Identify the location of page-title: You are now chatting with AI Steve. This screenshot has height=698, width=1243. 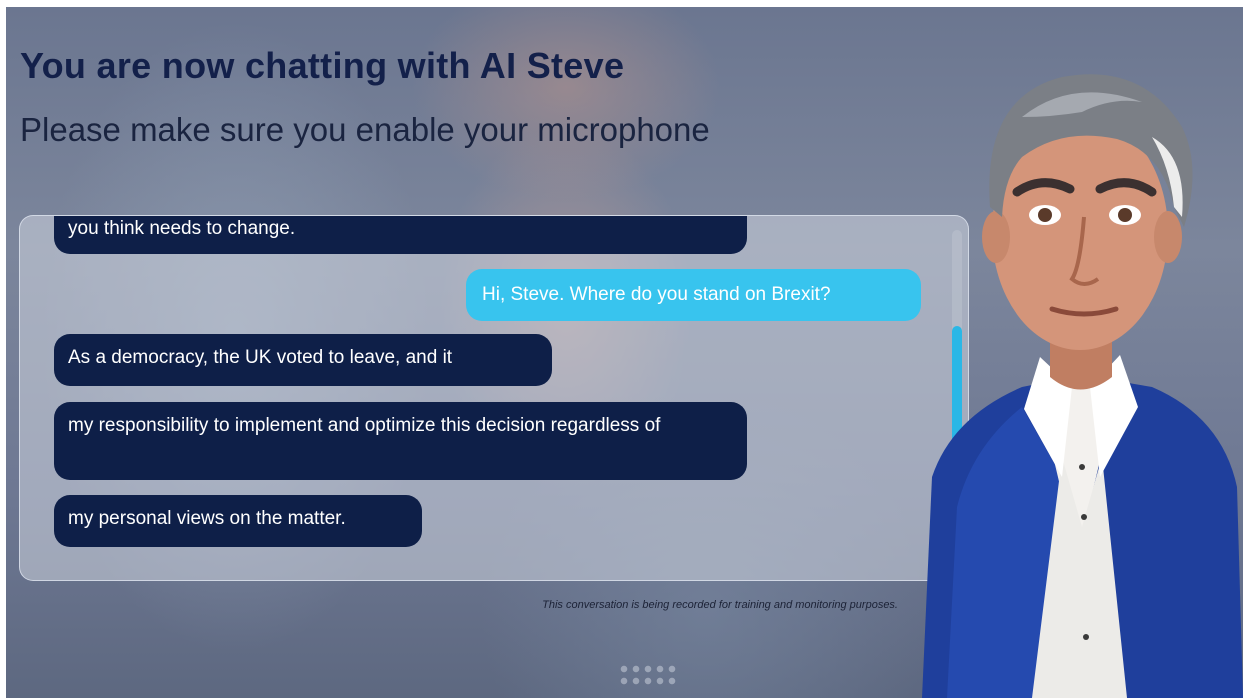
(322, 65).